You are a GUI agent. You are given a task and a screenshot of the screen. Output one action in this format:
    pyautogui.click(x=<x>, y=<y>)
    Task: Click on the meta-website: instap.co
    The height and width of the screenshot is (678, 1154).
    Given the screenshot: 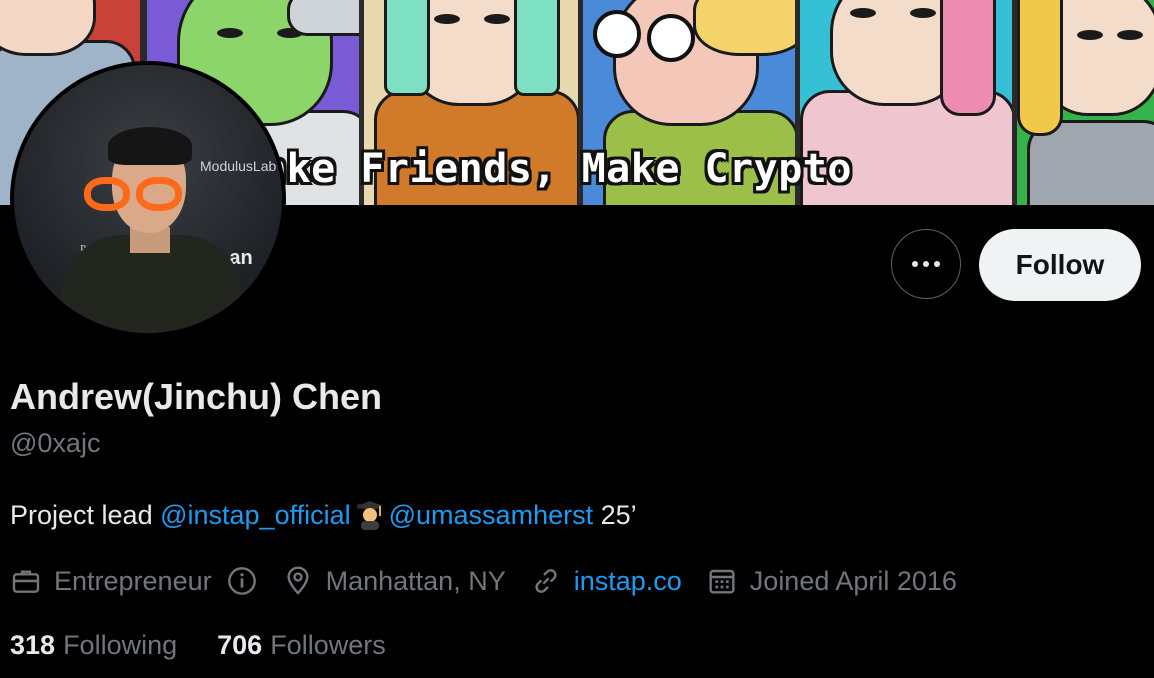 What is the action you would take?
    pyautogui.click(x=606, y=581)
    